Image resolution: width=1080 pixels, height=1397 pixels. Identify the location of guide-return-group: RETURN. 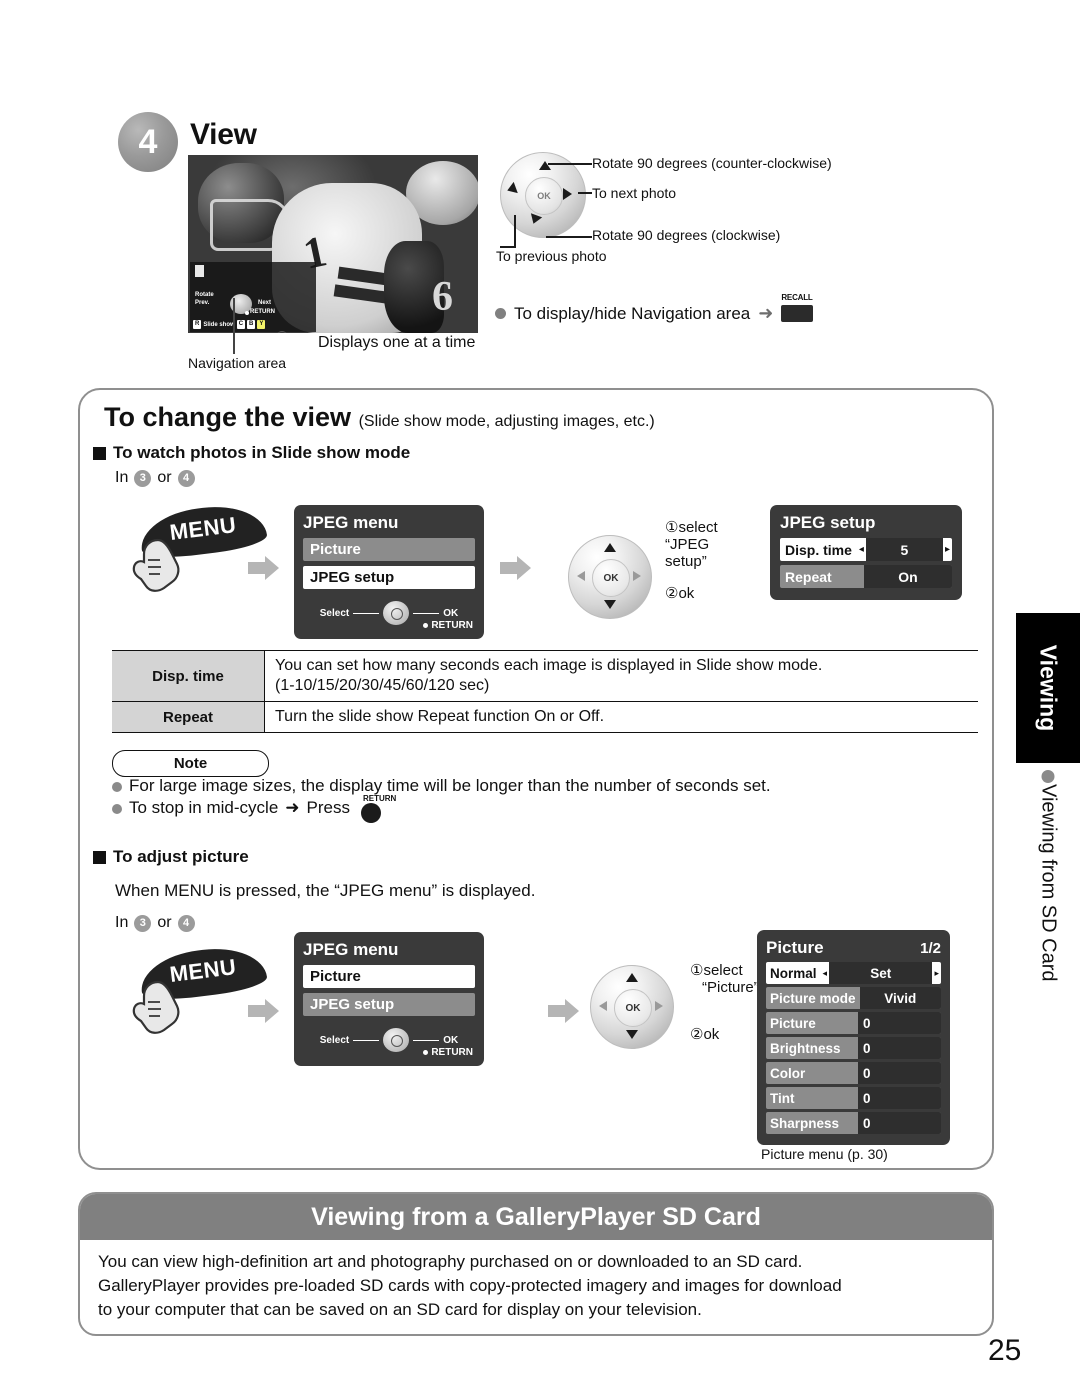
(448, 625).